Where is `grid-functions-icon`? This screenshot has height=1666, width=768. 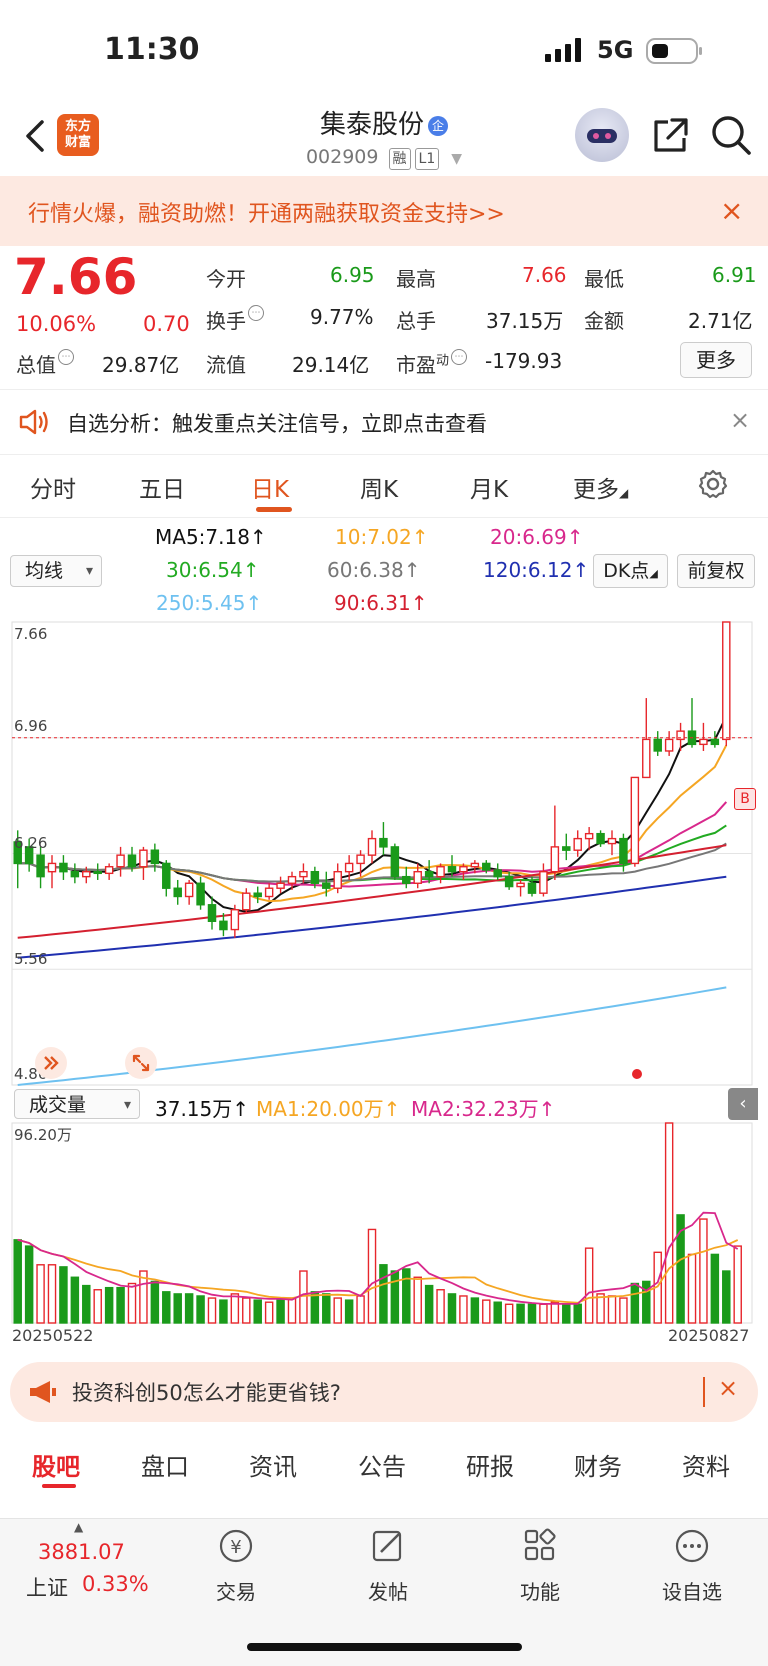
grid-functions-icon is located at coordinates (540, 1546).